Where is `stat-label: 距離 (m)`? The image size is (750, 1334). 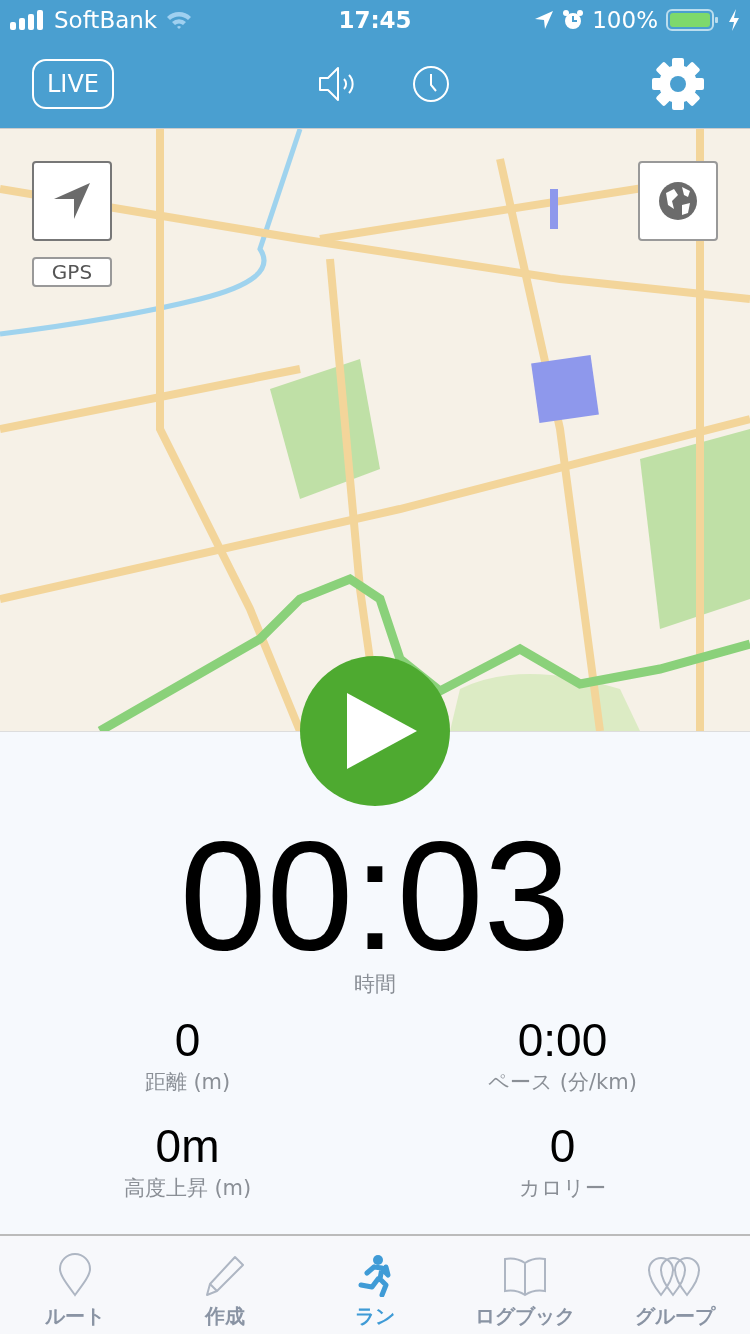 stat-label: 距離 (m) is located at coordinates (187, 1082).